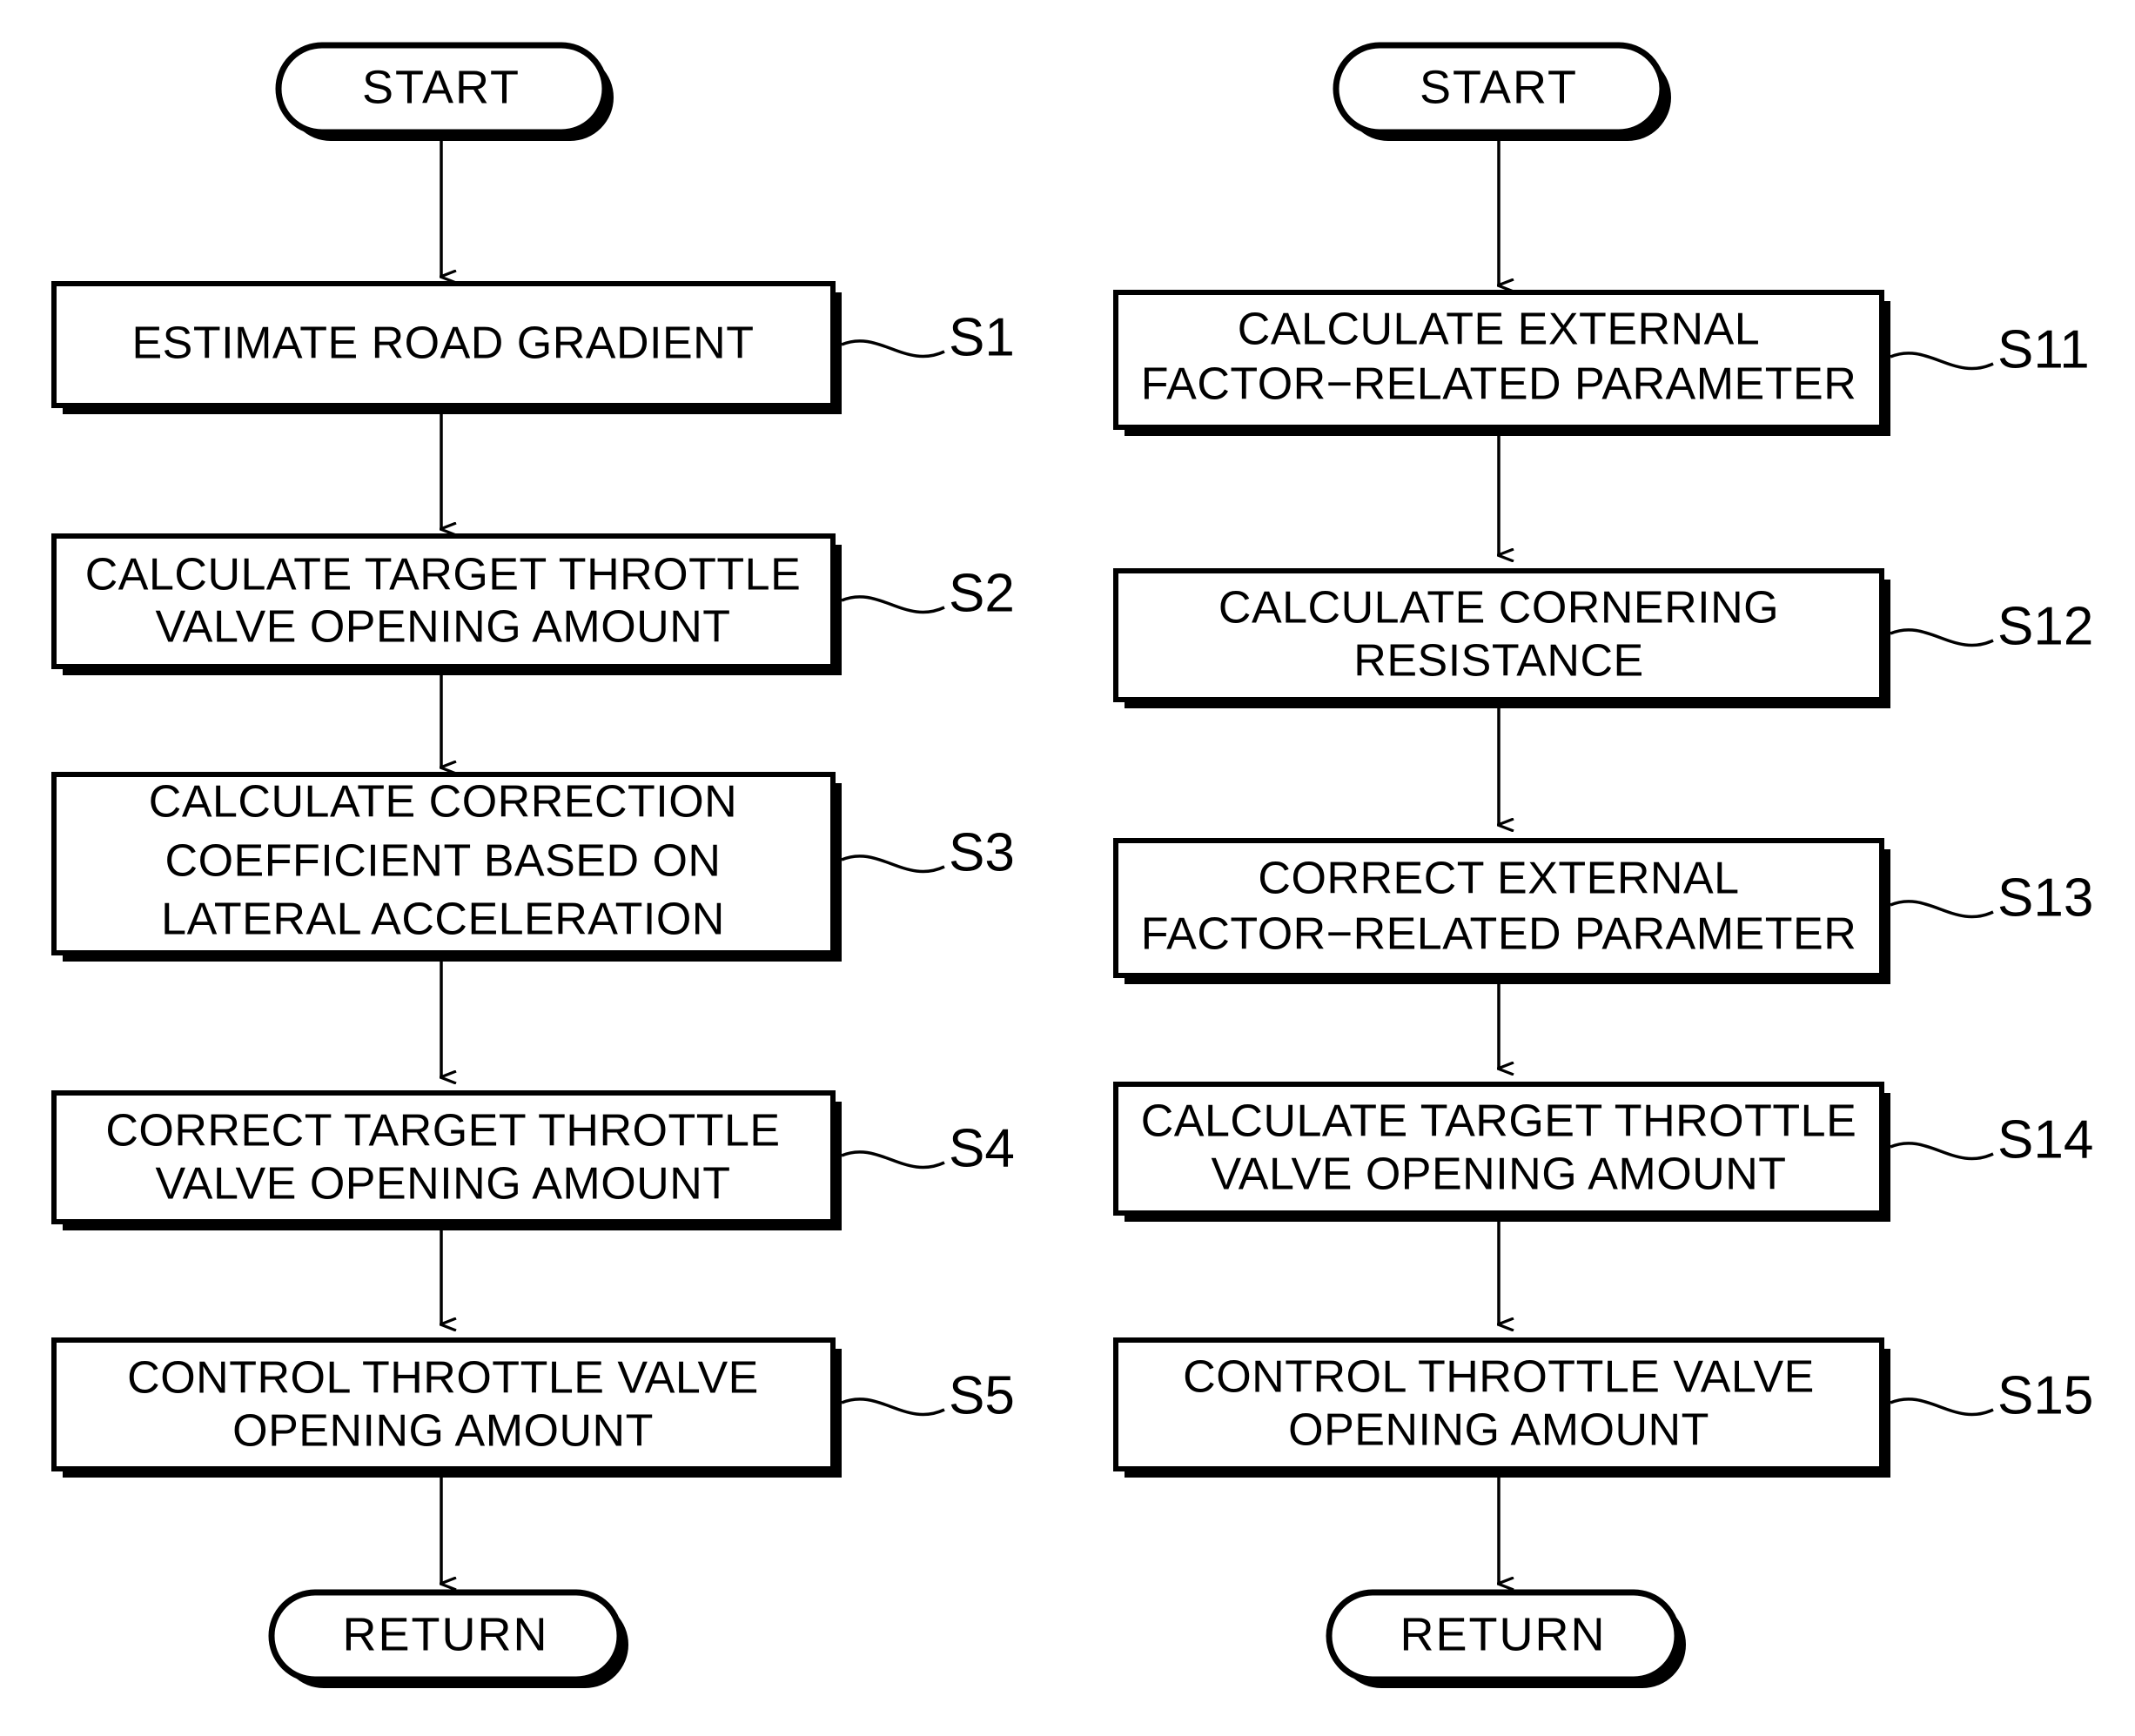 The width and height of the screenshot is (2135, 1736). Describe the element at coordinates (443, 920) in the screenshot. I see `left-step-s3-line3: LATERAL ACCELERATION` at that location.